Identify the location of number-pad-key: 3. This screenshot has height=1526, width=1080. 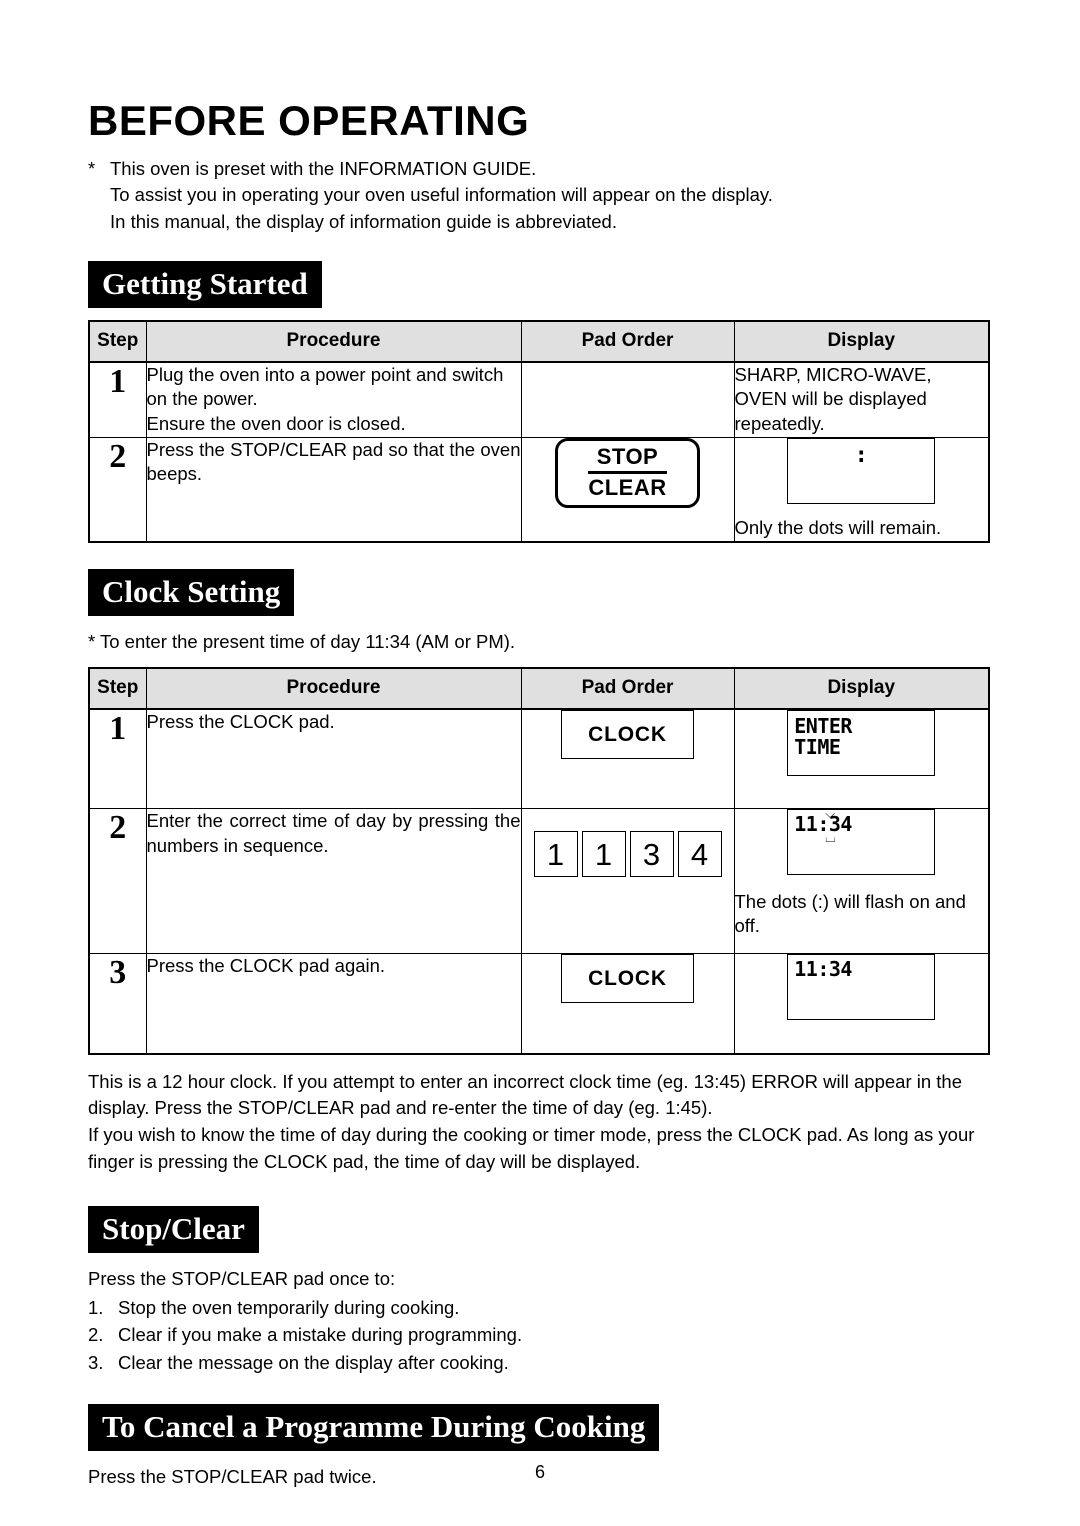
(651, 854).